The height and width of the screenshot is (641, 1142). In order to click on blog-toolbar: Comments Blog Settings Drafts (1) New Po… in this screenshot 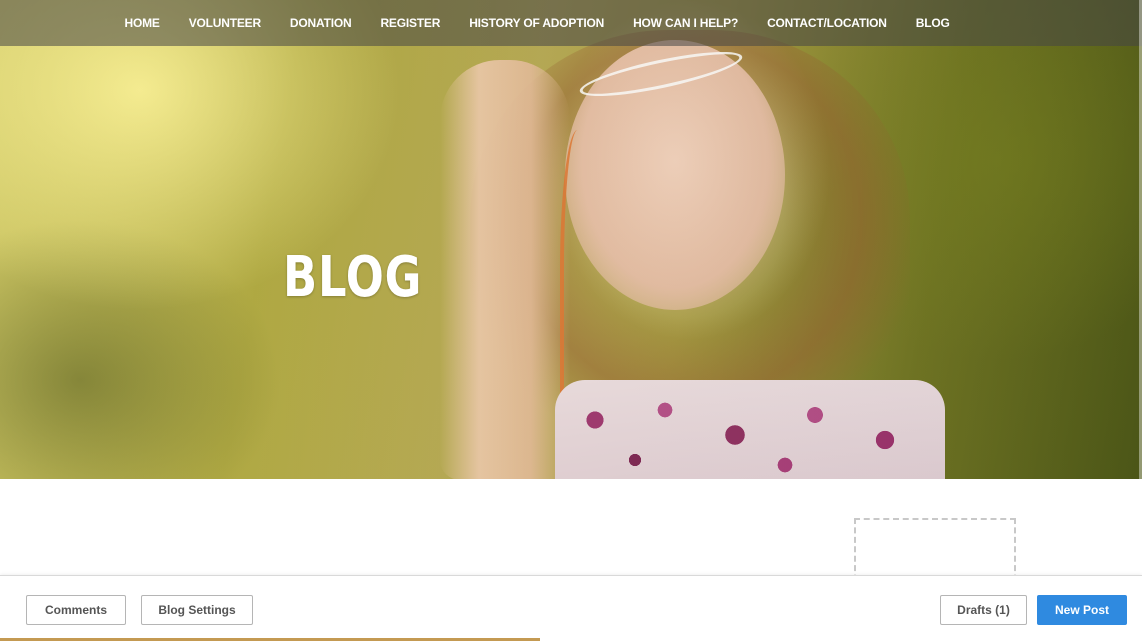, I will do `click(571, 608)`.